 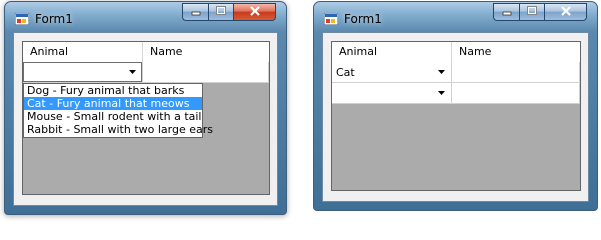 What do you see at coordinates (345, 72) in the screenshot?
I see `animal-combobox-value: Cat` at bounding box center [345, 72].